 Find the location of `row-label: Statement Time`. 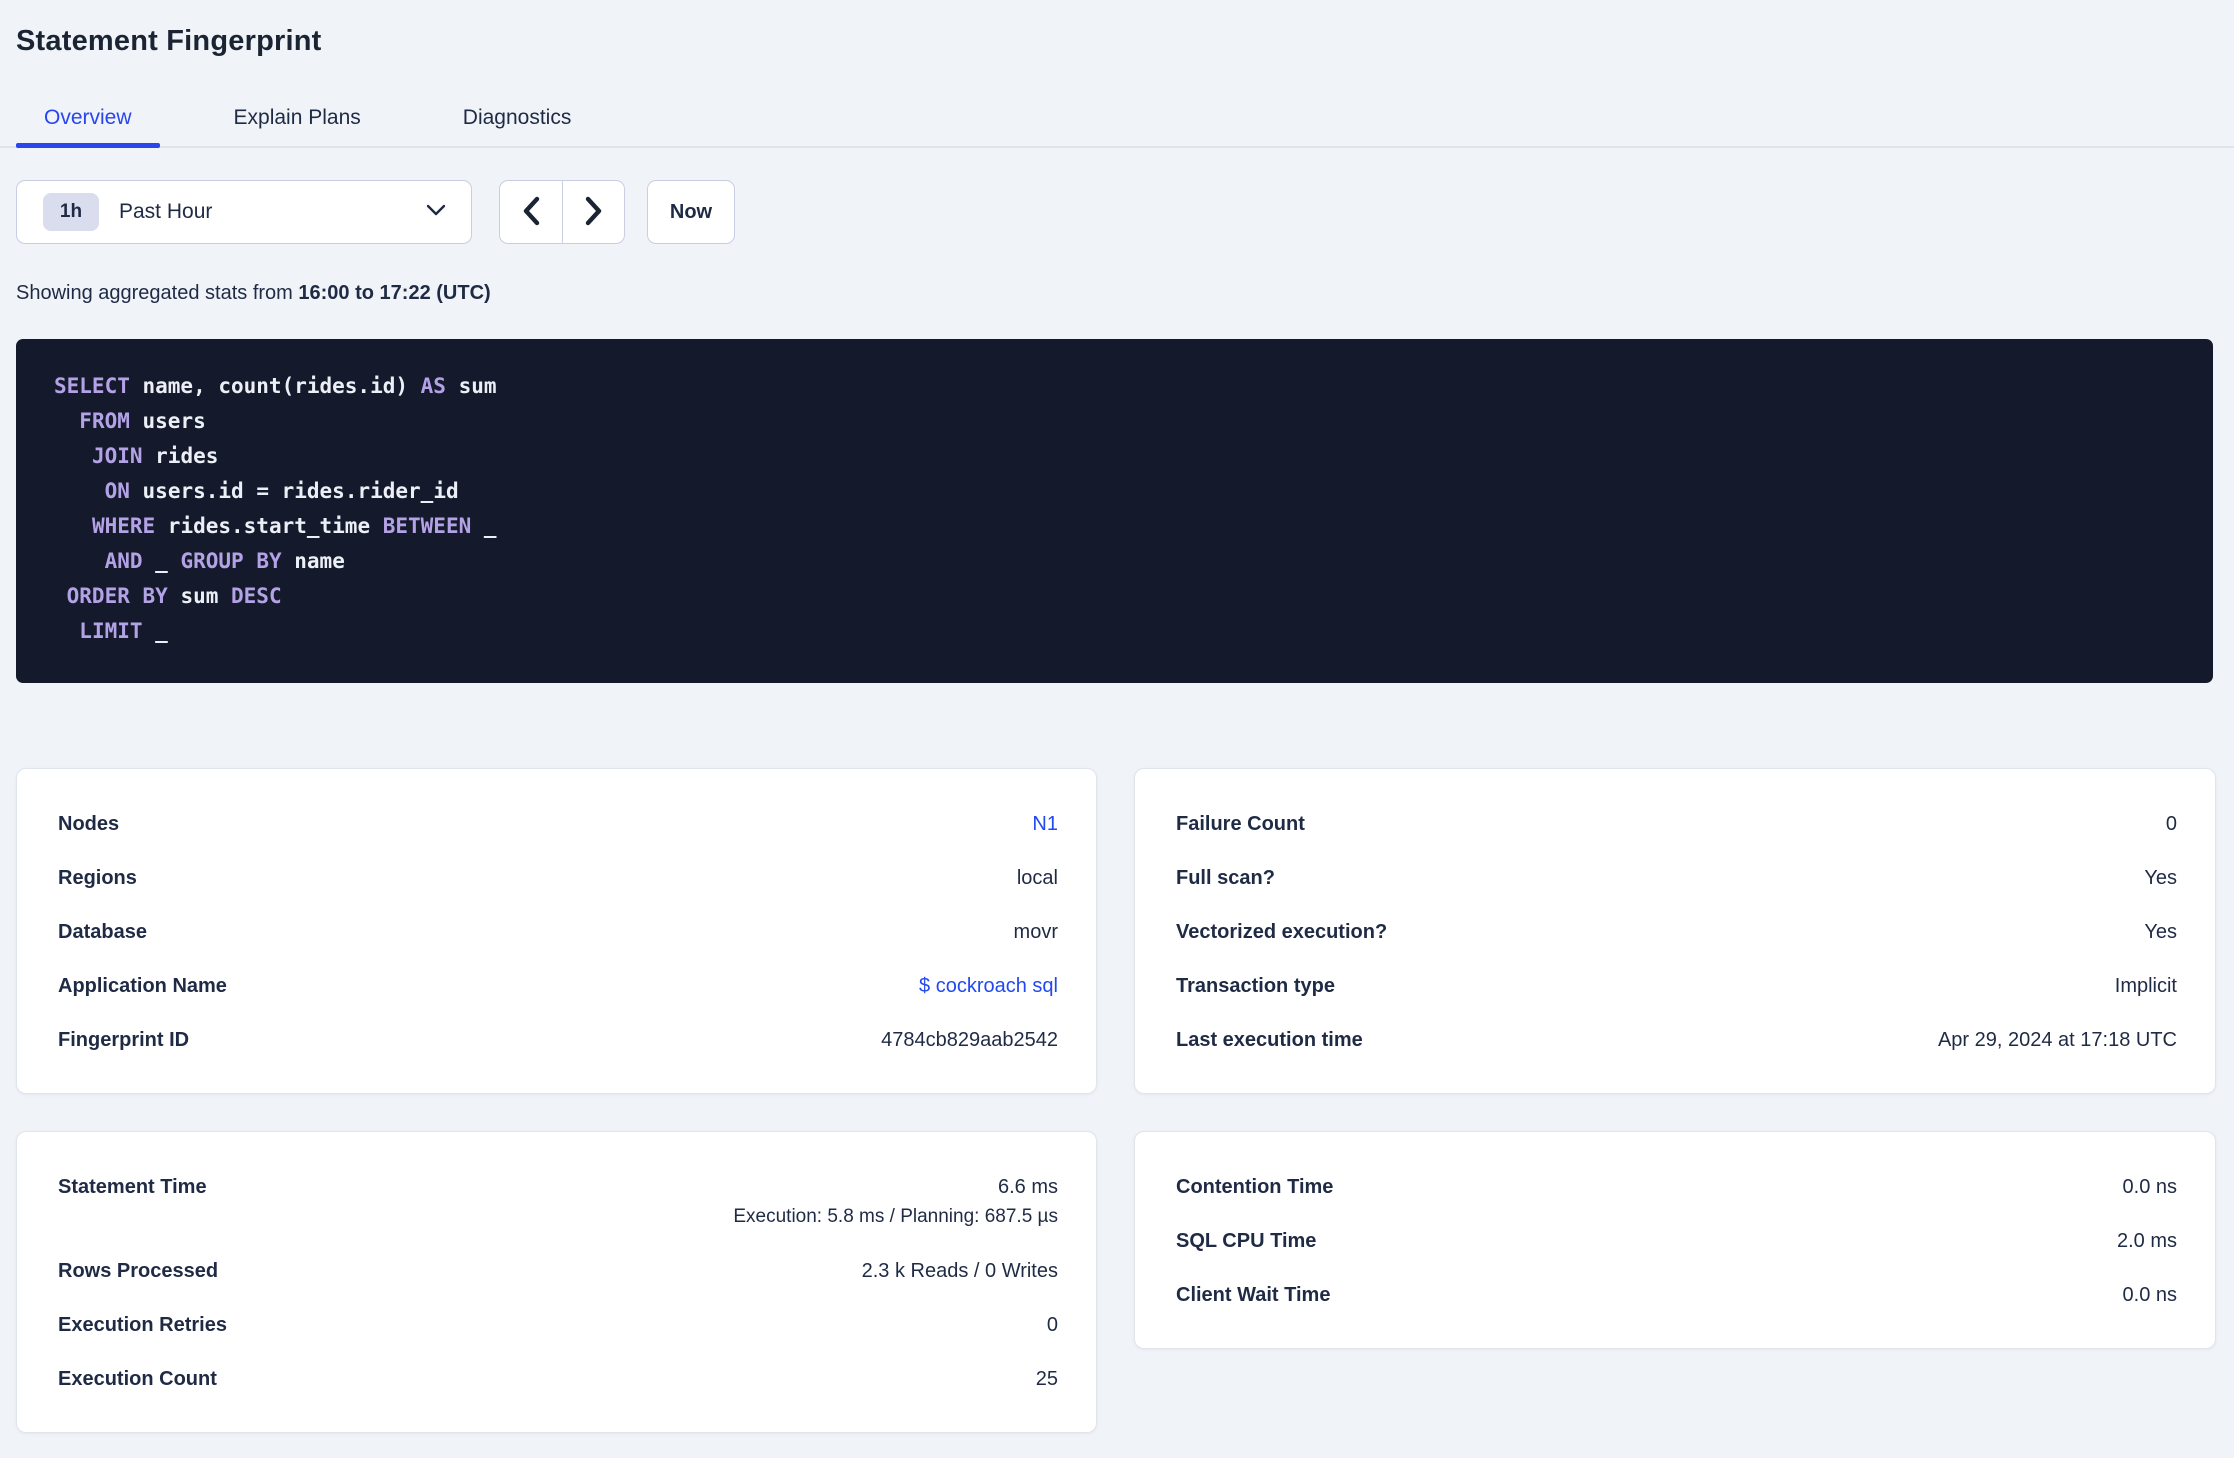

row-label: Statement Time is located at coordinates (132, 1187).